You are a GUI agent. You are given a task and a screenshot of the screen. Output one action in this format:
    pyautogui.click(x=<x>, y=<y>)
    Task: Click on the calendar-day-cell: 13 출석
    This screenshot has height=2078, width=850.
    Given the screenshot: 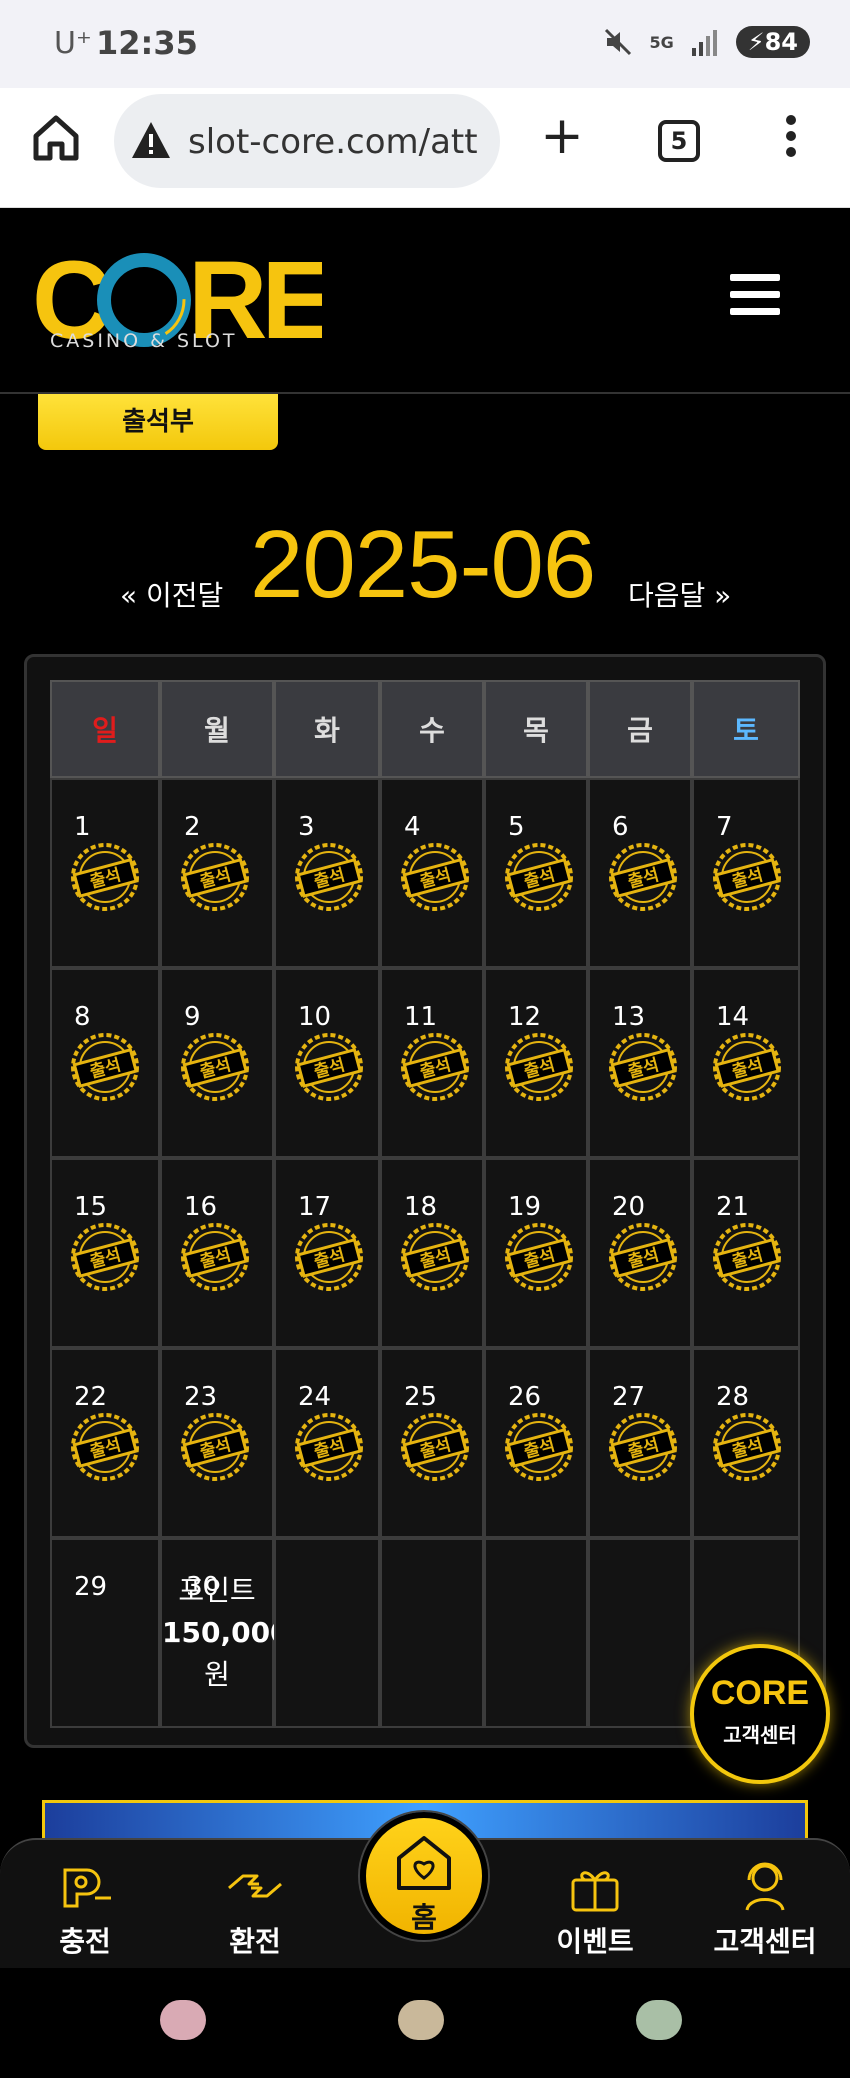 What is the action you would take?
    pyautogui.click(x=640, y=1063)
    